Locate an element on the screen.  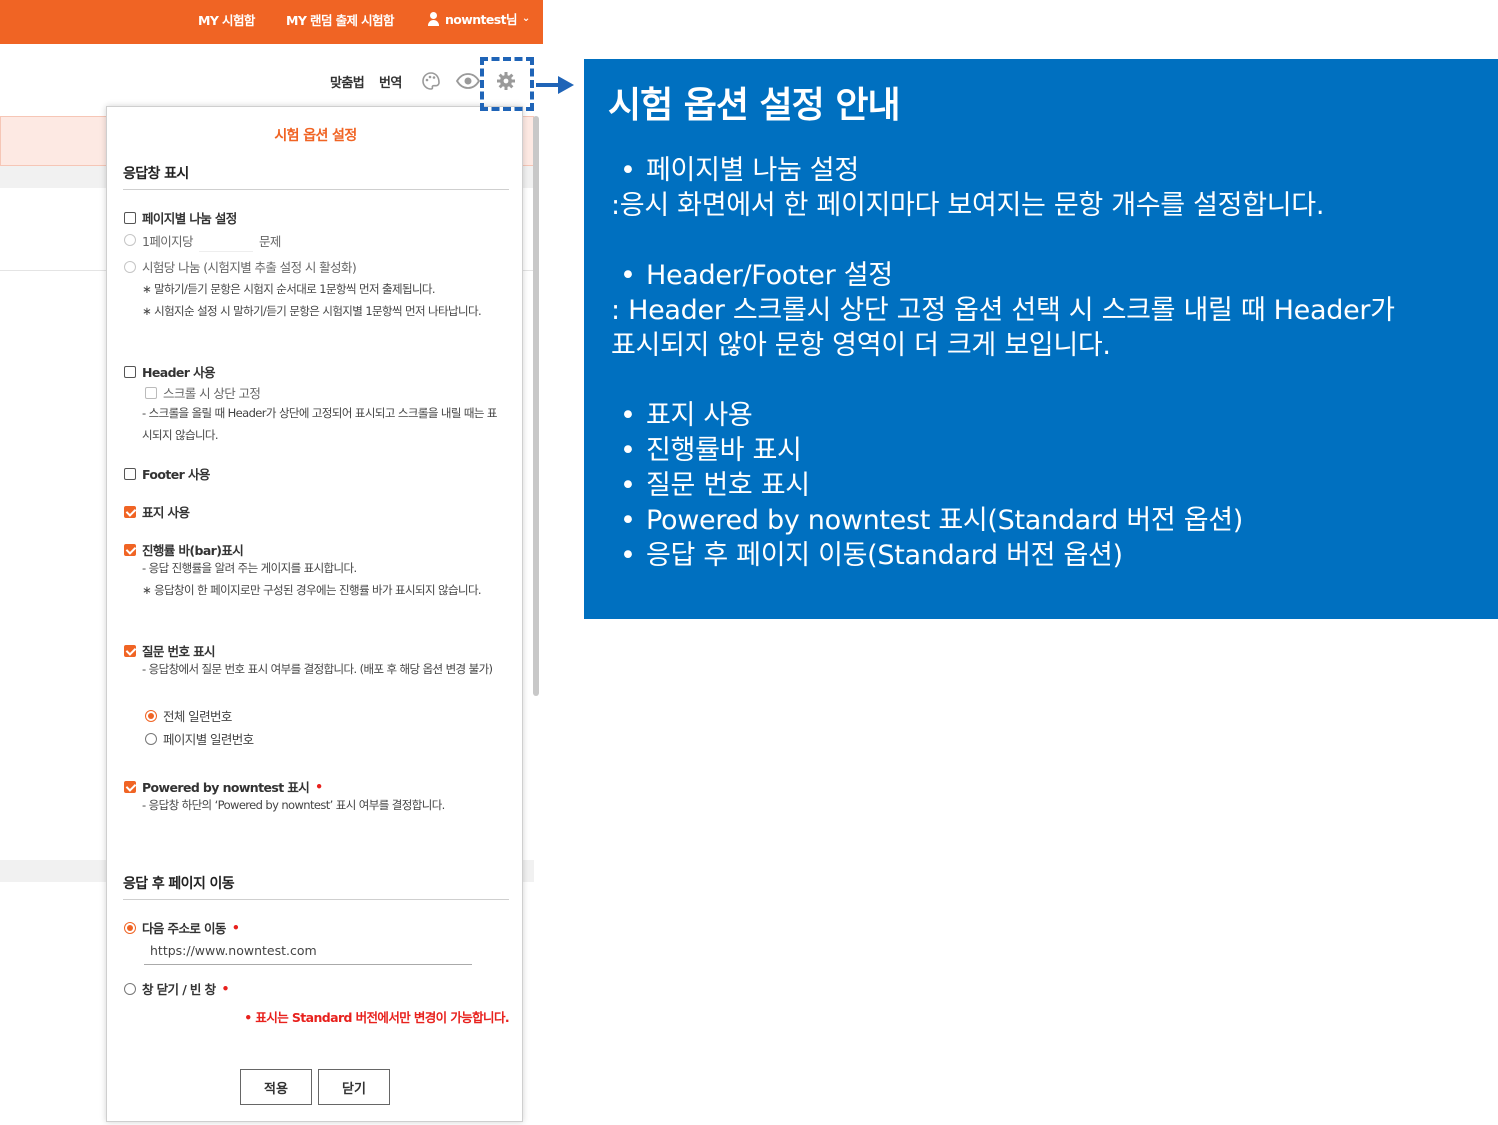
progress-bar-note-1: - 응답 진행률을 알려 주는 게이지를 표시합니다. is located at coordinates (249, 568).